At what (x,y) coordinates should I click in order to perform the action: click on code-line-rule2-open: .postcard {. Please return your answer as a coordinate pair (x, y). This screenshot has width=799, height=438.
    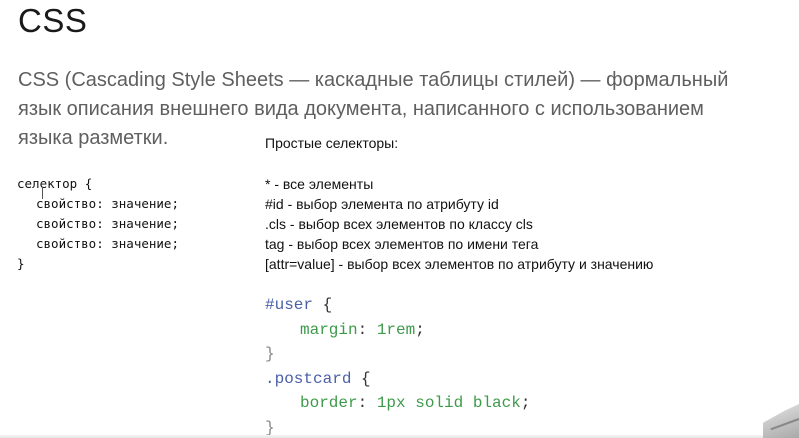
    Looking at the image, I should click on (397, 379).